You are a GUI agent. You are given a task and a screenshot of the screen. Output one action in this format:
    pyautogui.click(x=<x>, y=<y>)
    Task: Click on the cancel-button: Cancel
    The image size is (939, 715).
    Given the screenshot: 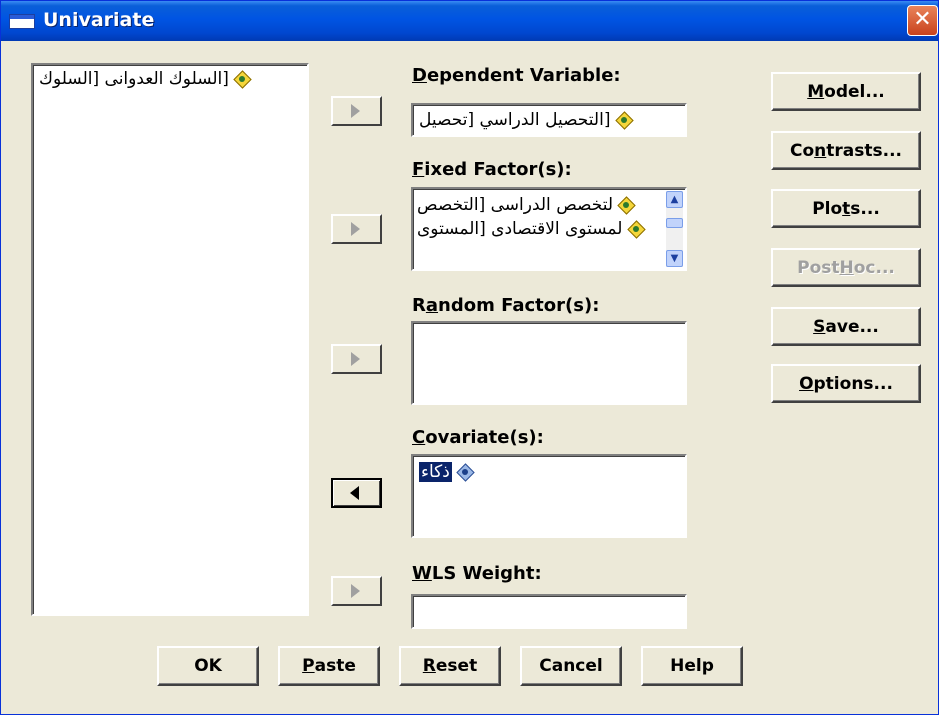 What is the action you would take?
    pyautogui.click(x=571, y=666)
    